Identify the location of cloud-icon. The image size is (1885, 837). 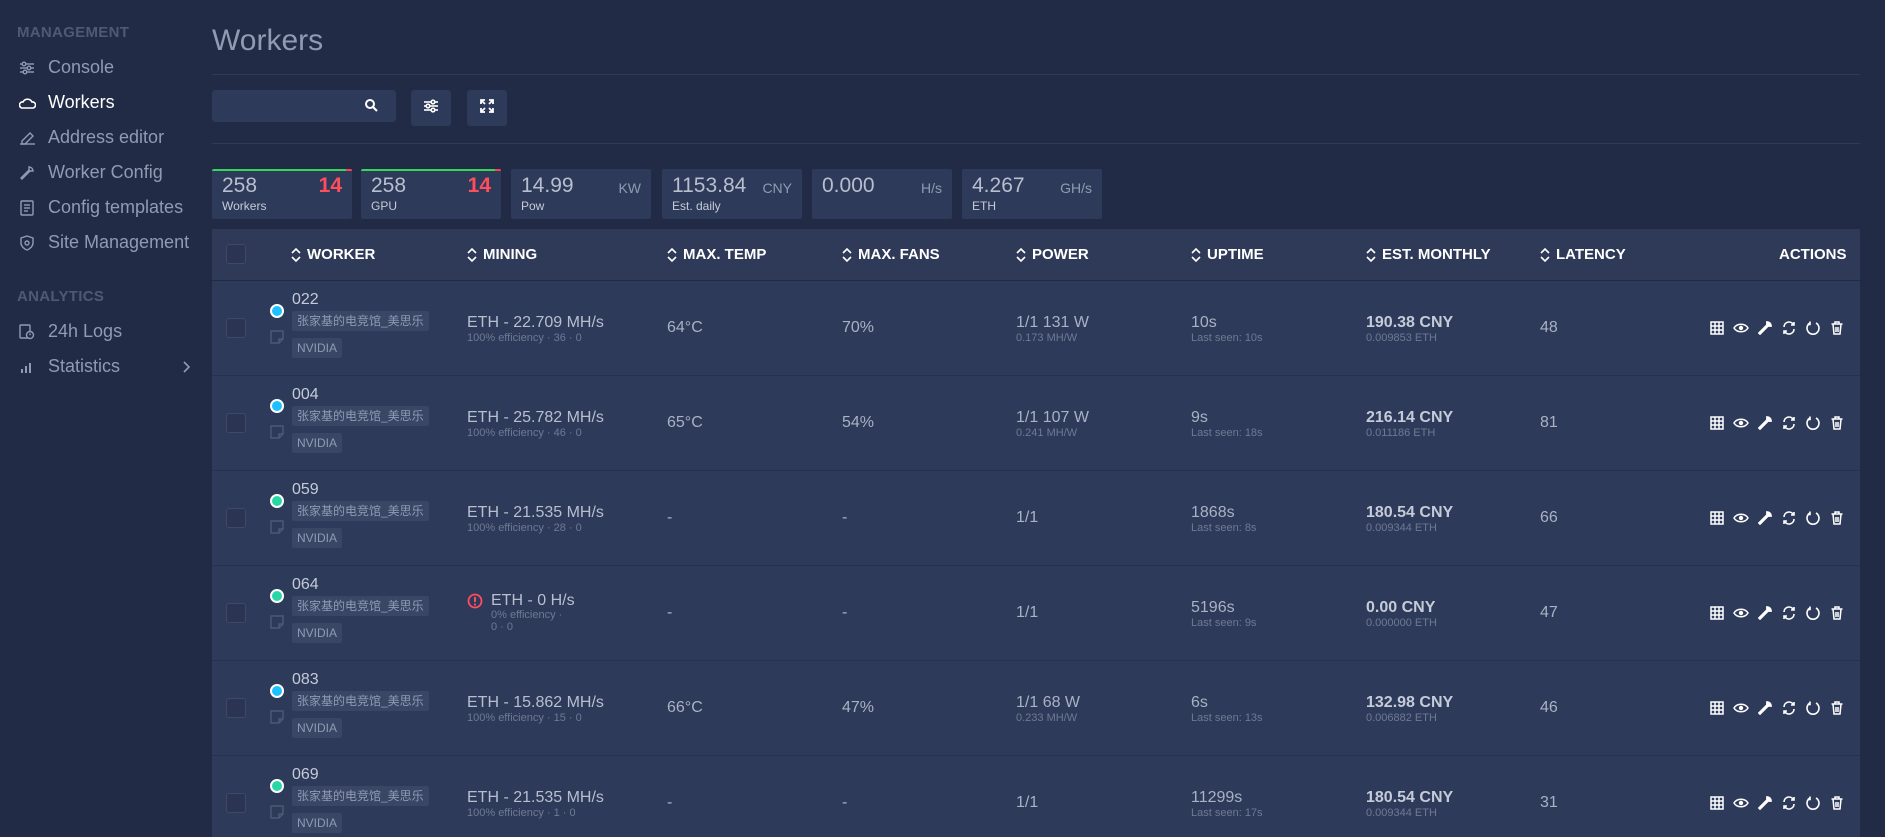
(27, 103).